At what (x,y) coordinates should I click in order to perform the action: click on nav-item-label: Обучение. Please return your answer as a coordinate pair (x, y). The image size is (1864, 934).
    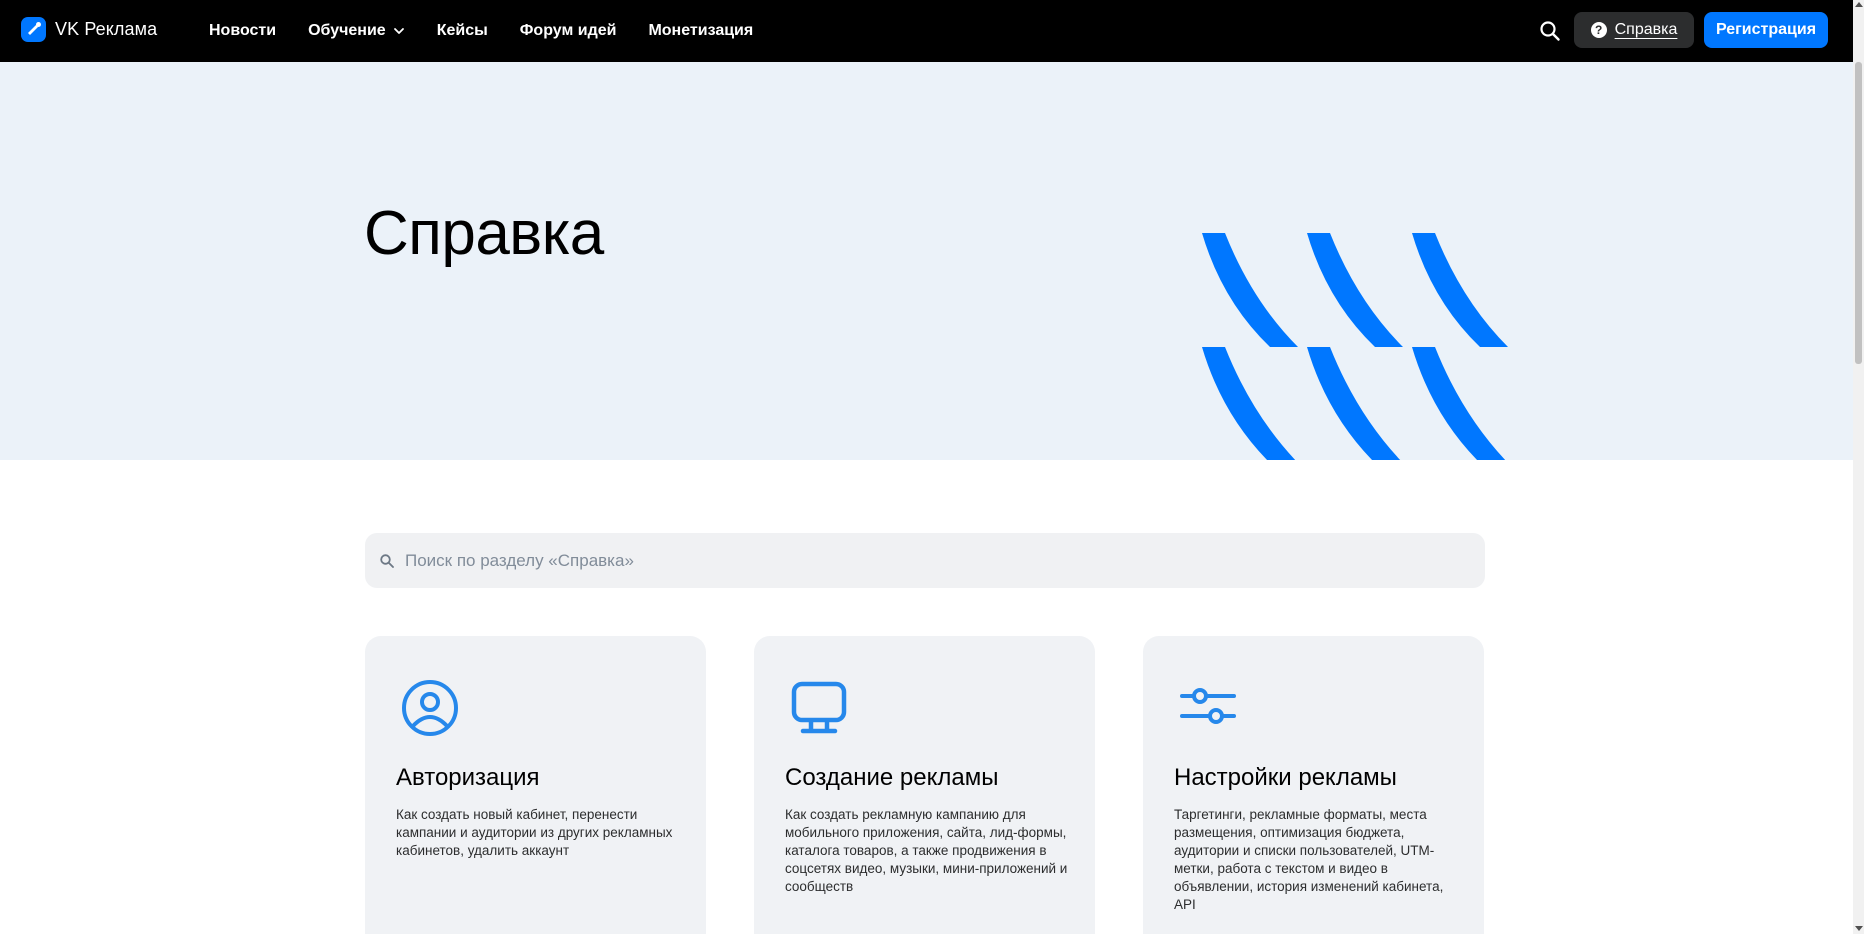
    Looking at the image, I should click on (347, 30).